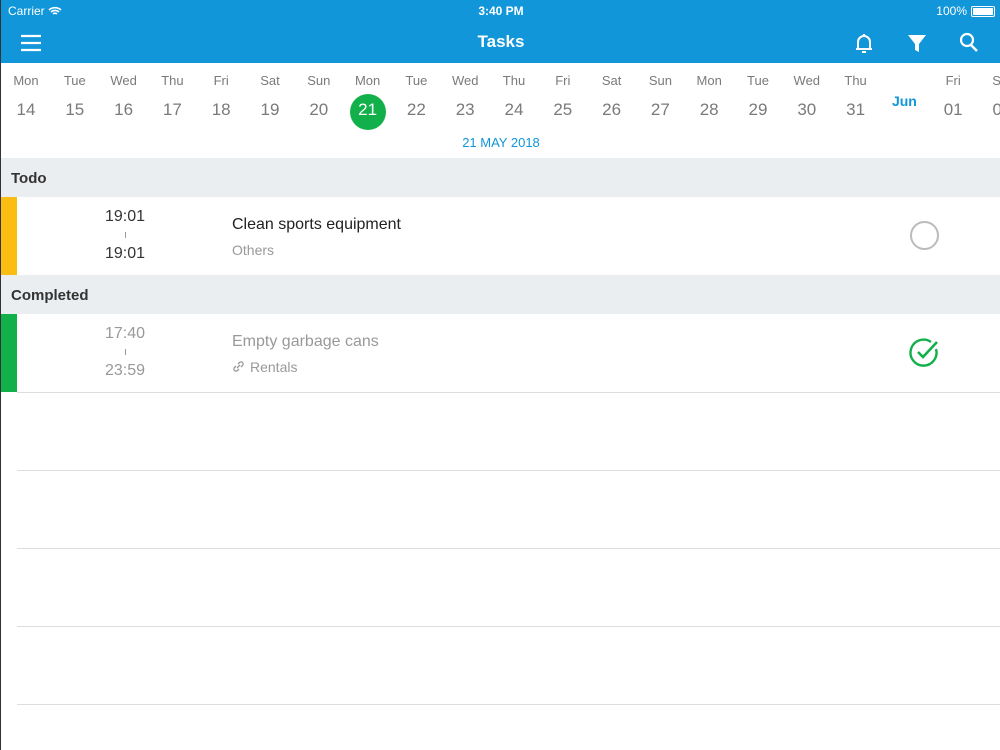  I want to click on day-number: 28, so click(709, 109).